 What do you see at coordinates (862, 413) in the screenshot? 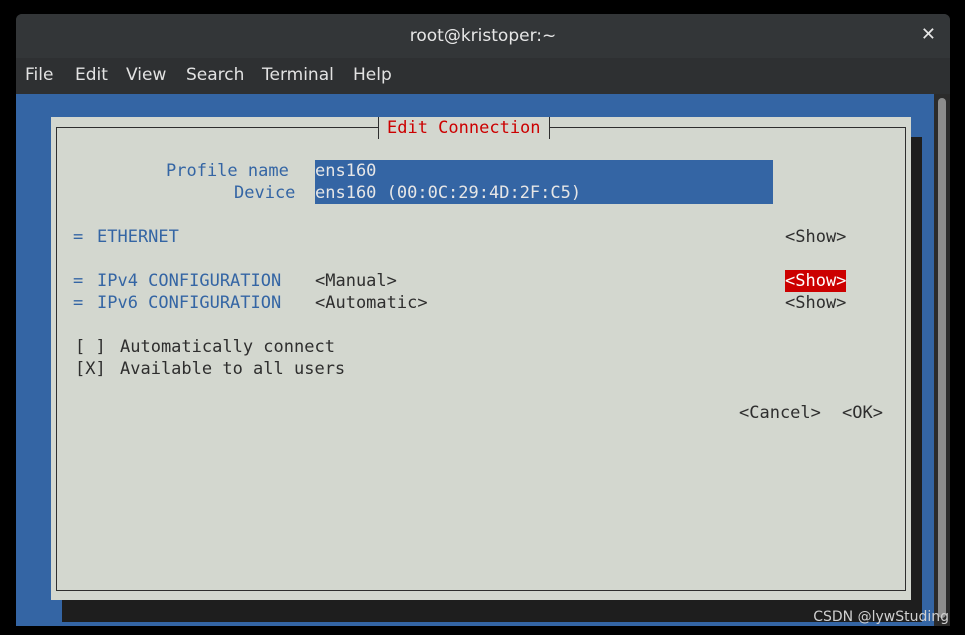
I see `ok-button: <OK>` at bounding box center [862, 413].